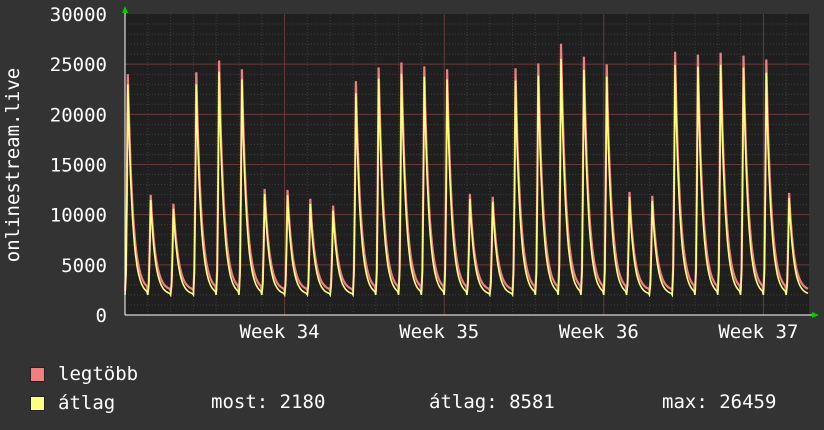 This screenshot has height=430, width=824. What do you see at coordinates (37, 374) in the screenshot?
I see `legend-swatch-max` at bounding box center [37, 374].